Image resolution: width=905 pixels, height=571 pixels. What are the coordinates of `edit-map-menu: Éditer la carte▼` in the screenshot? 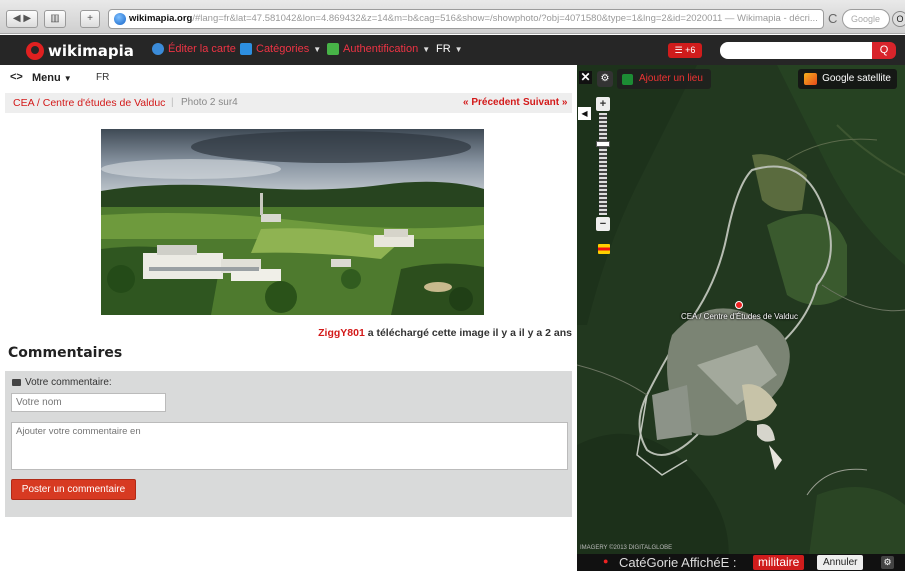 It's located at (200, 49).